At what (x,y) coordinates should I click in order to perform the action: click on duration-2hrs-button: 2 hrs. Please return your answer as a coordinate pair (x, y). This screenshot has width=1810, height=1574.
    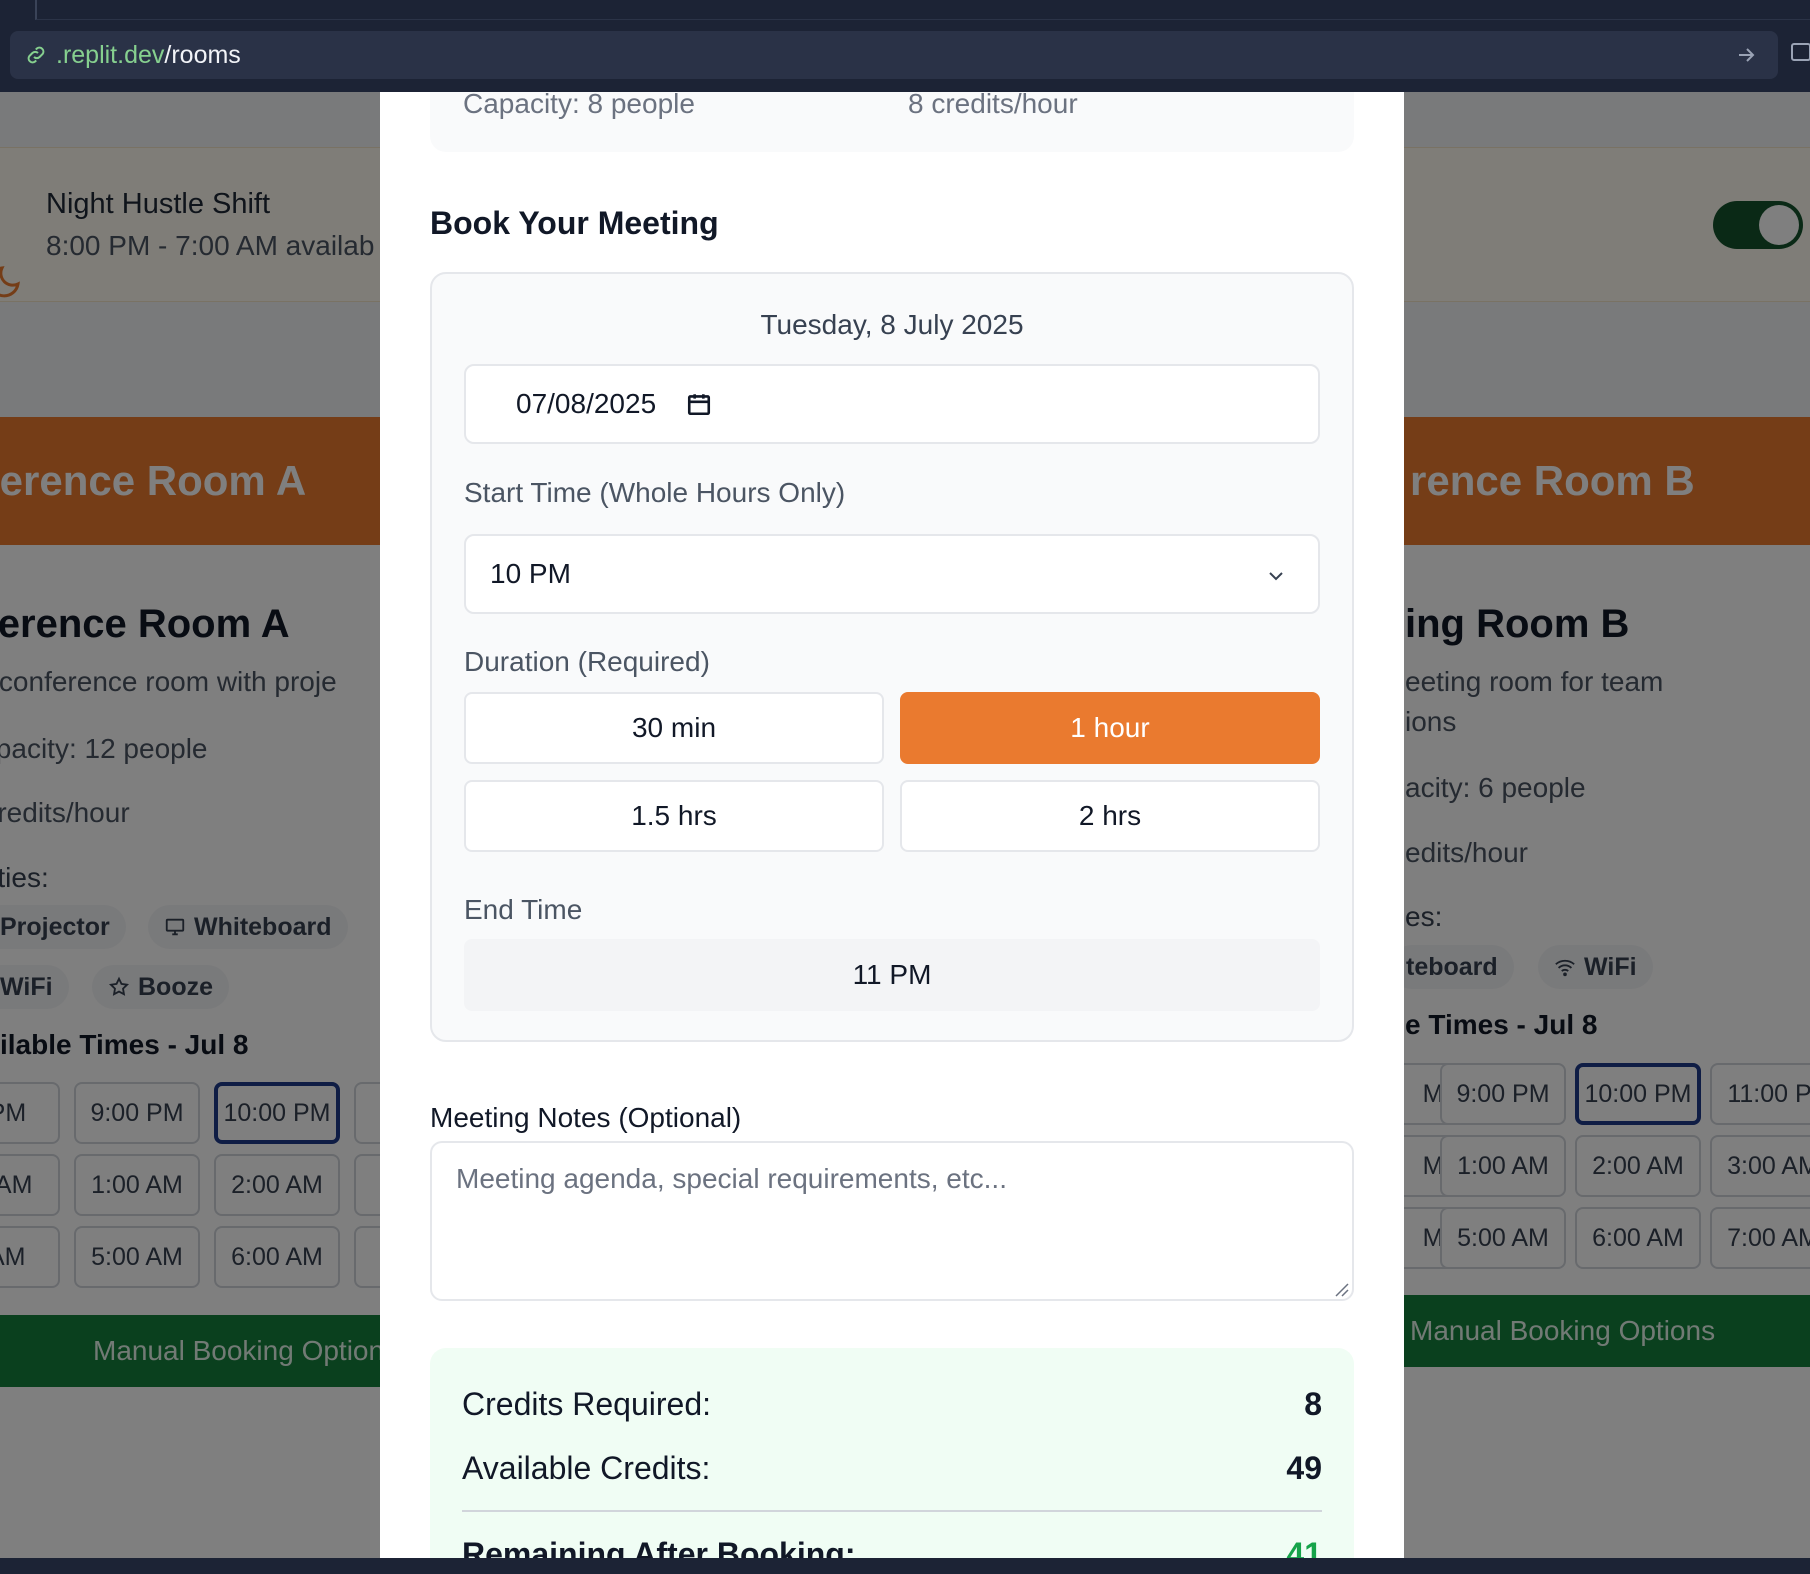
    Looking at the image, I should click on (1110, 816).